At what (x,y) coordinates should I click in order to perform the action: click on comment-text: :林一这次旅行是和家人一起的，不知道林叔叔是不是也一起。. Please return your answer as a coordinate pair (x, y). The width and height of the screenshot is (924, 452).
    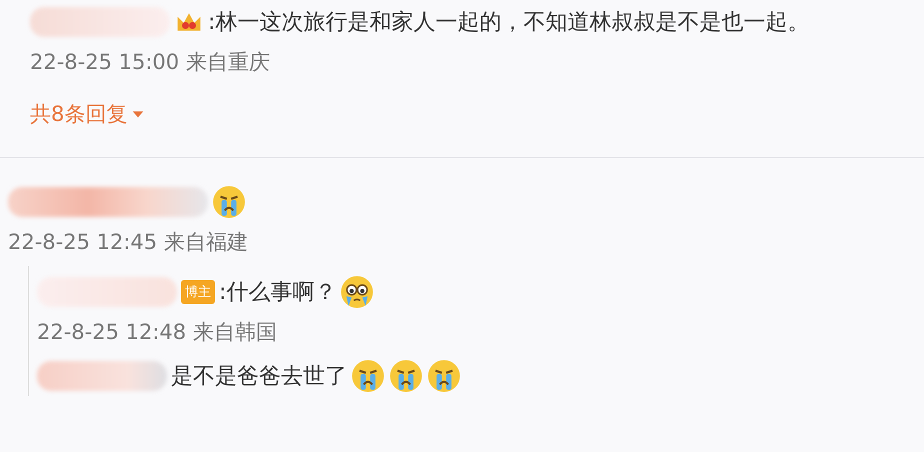
    Looking at the image, I should click on (509, 23).